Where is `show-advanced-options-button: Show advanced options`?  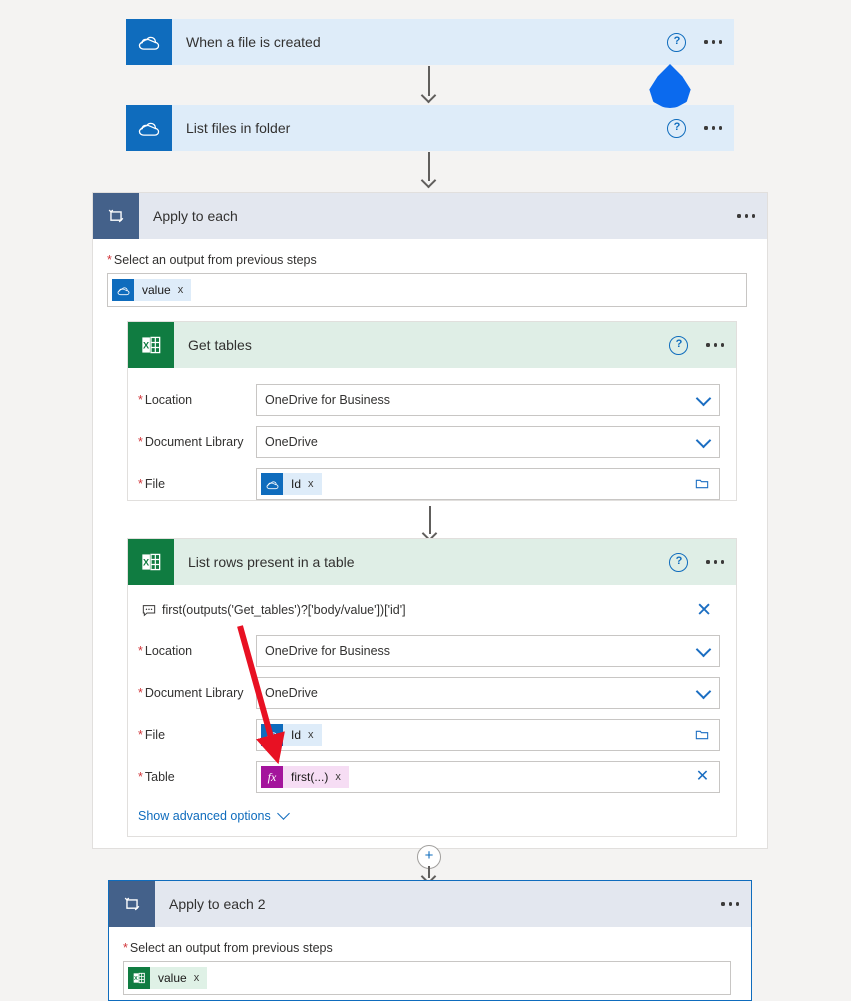 show-advanced-options-button: Show advanced options is located at coordinates (425, 815).